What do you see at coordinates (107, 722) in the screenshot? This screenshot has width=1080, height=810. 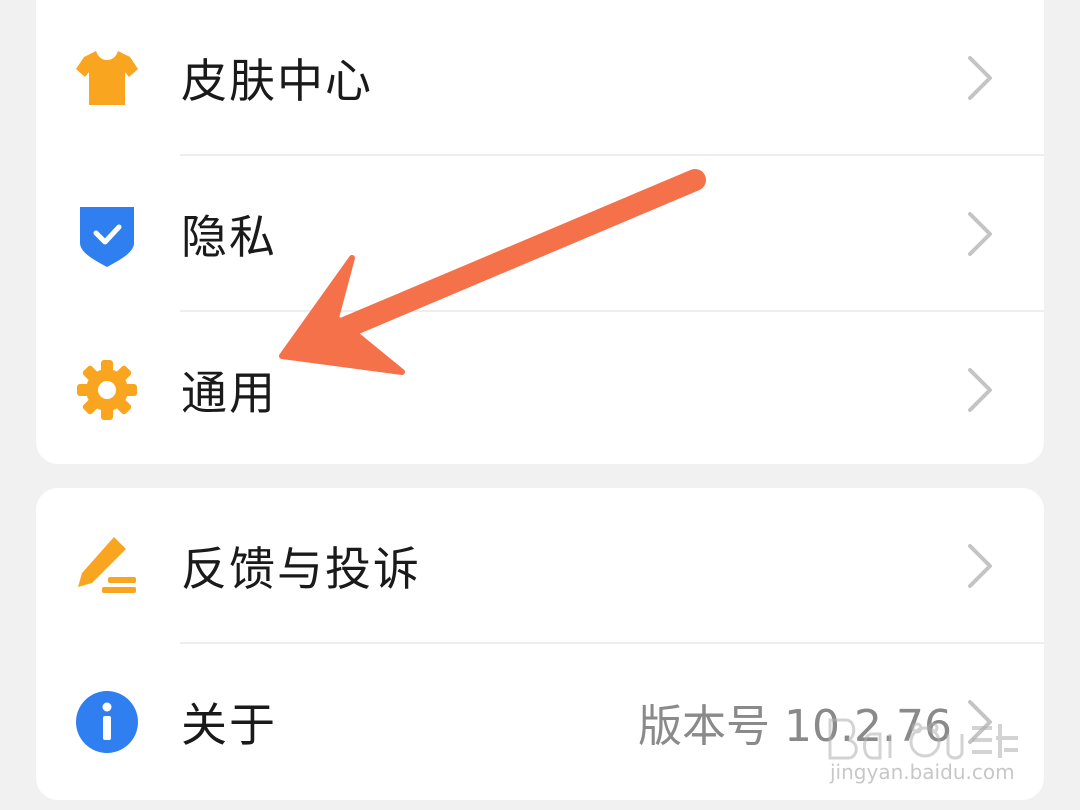 I see `info-icon` at bounding box center [107, 722].